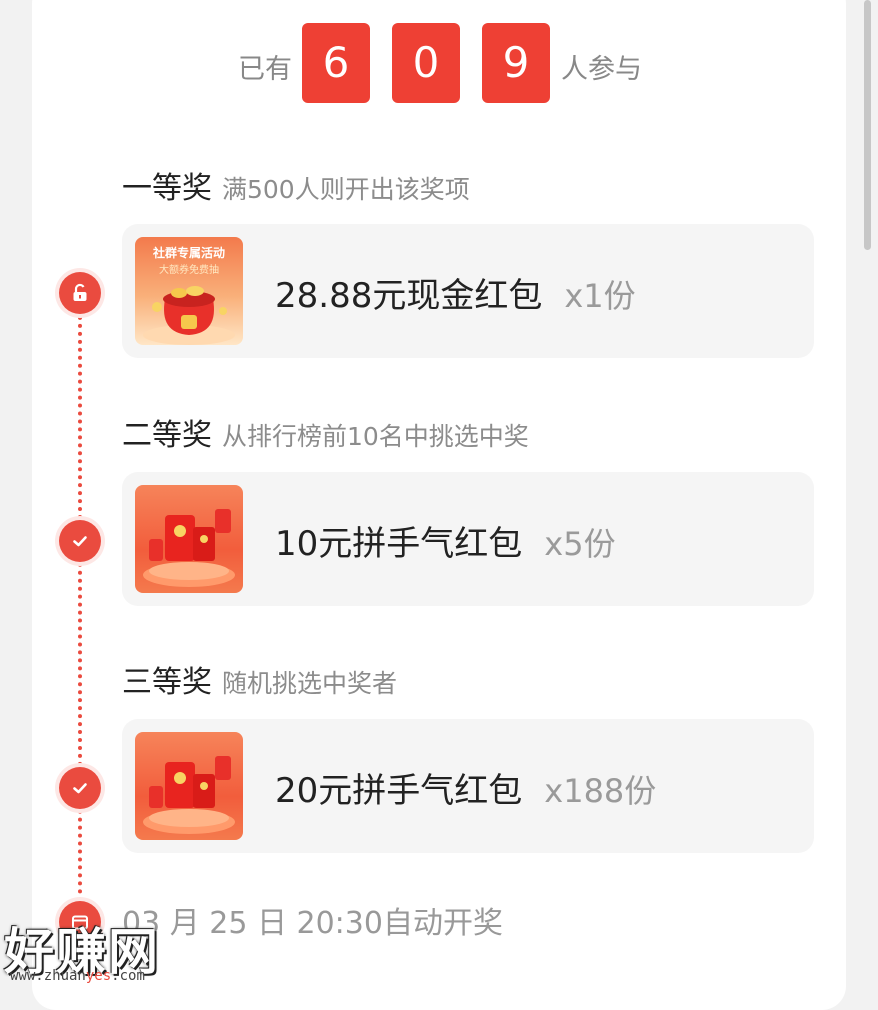 The width and height of the screenshot is (878, 1010). I want to click on prize-3-name: 20元拼手气红包, so click(399, 791).